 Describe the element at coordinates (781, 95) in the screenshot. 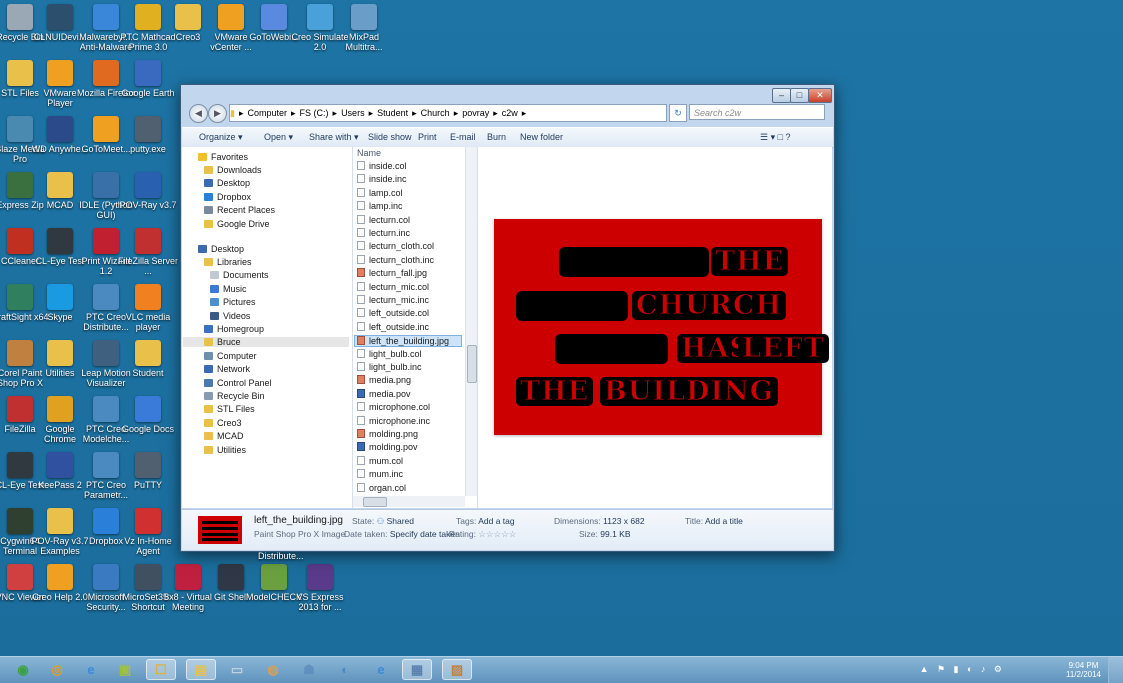

I see `minimize-button: –` at that location.